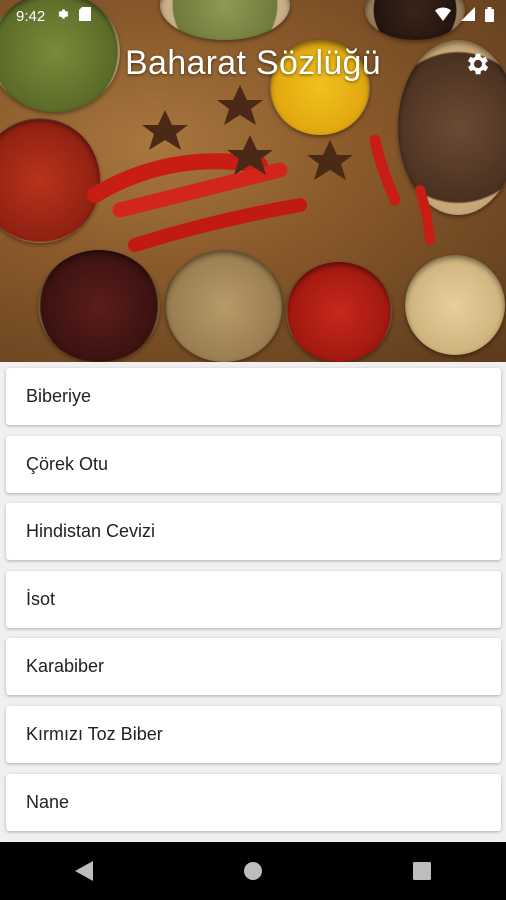 Image resolution: width=506 pixels, height=900 pixels. Describe the element at coordinates (253, 532) in the screenshot. I see `list-item: Hindistan Cevizi` at that location.